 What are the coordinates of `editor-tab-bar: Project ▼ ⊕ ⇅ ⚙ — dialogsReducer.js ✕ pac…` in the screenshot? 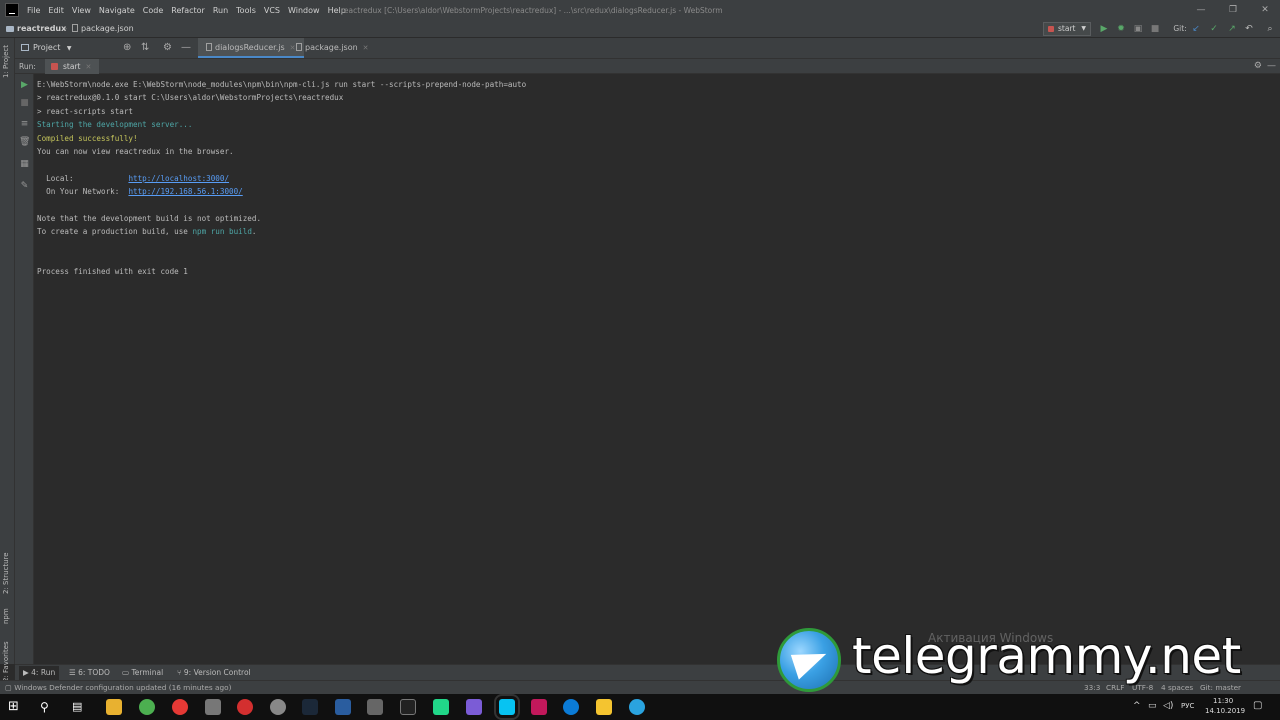 It's located at (647, 48).